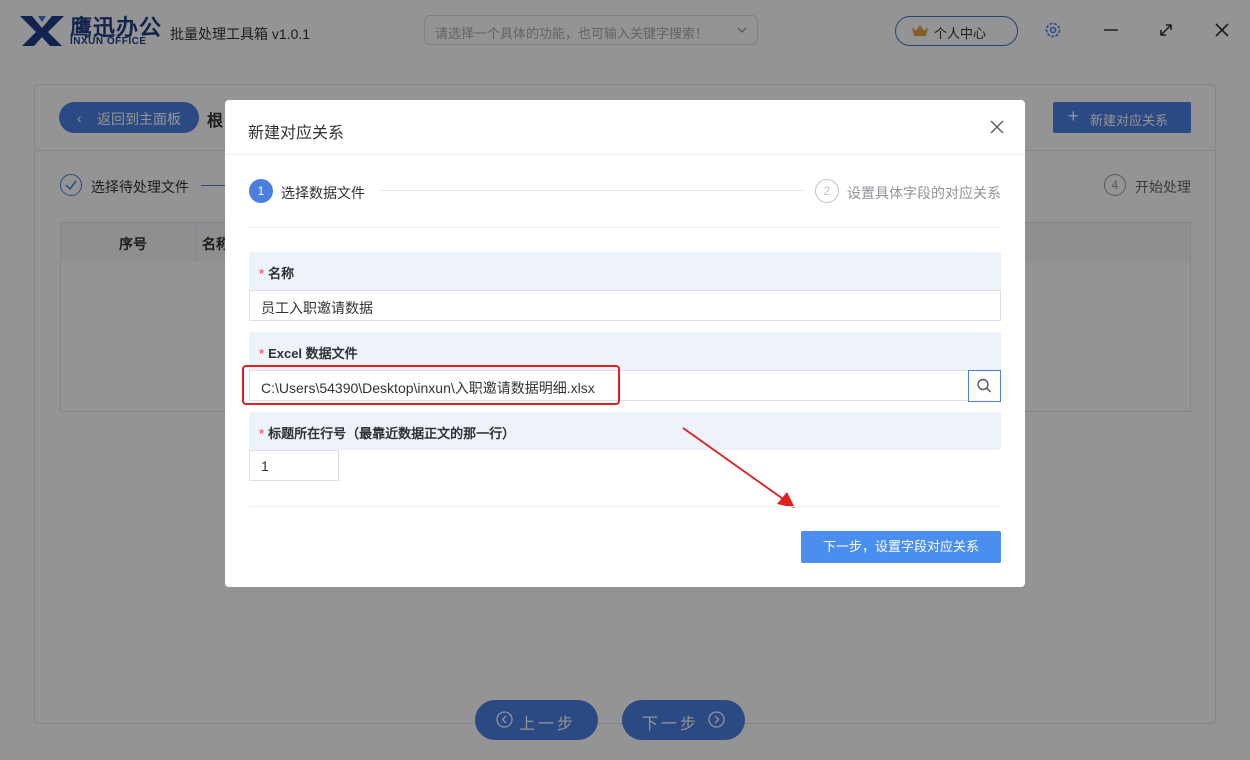 Image resolution: width=1250 pixels, height=760 pixels. Describe the element at coordinates (625, 305) in the screenshot. I see `name-input: 员工入职邀请数据` at that location.